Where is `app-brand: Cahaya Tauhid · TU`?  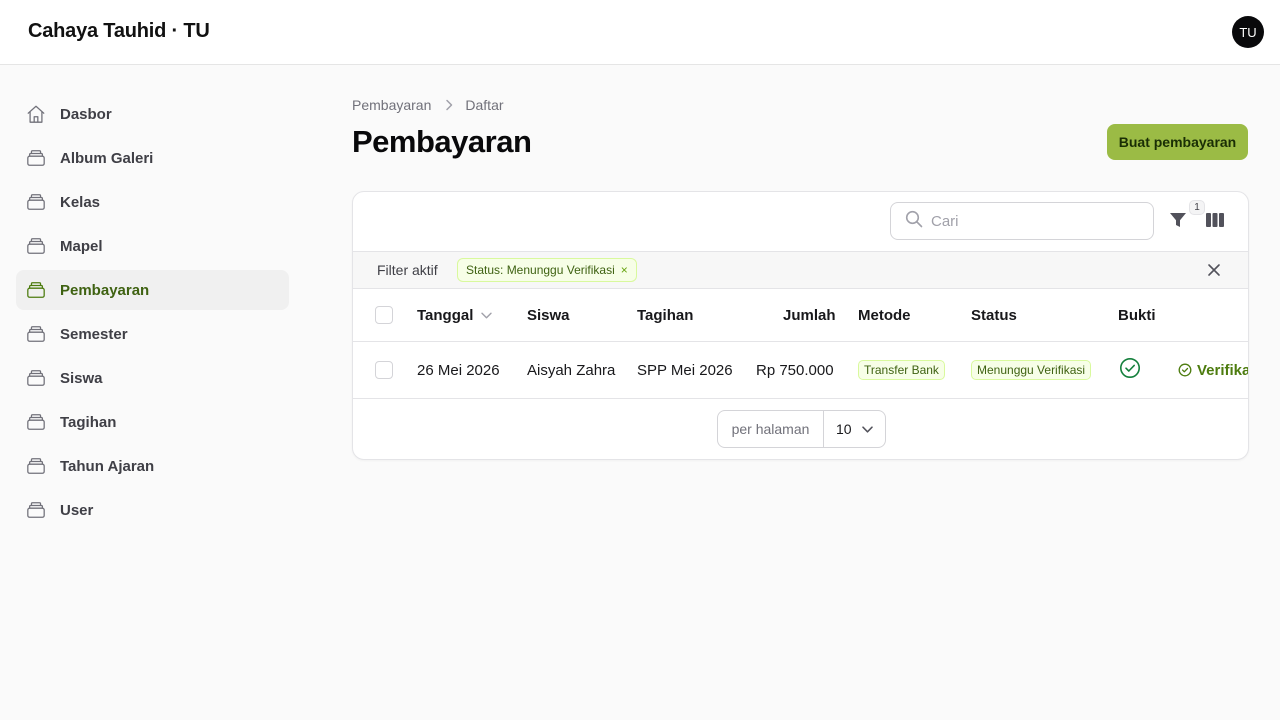 app-brand: Cahaya Tauhid · TU is located at coordinates (119, 31).